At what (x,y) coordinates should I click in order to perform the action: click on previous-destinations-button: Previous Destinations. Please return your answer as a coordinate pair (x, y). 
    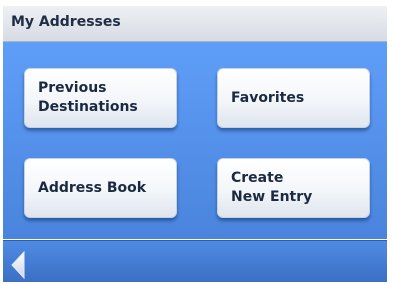
    Looking at the image, I should click on (100, 98).